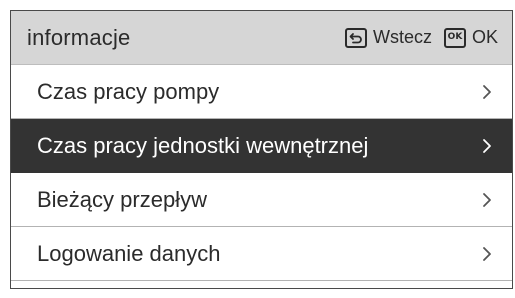 Image resolution: width=515 pixels, height=298 pixels. I want to click on menu-item-label: Czas pracy pompy, so click(128, 91).